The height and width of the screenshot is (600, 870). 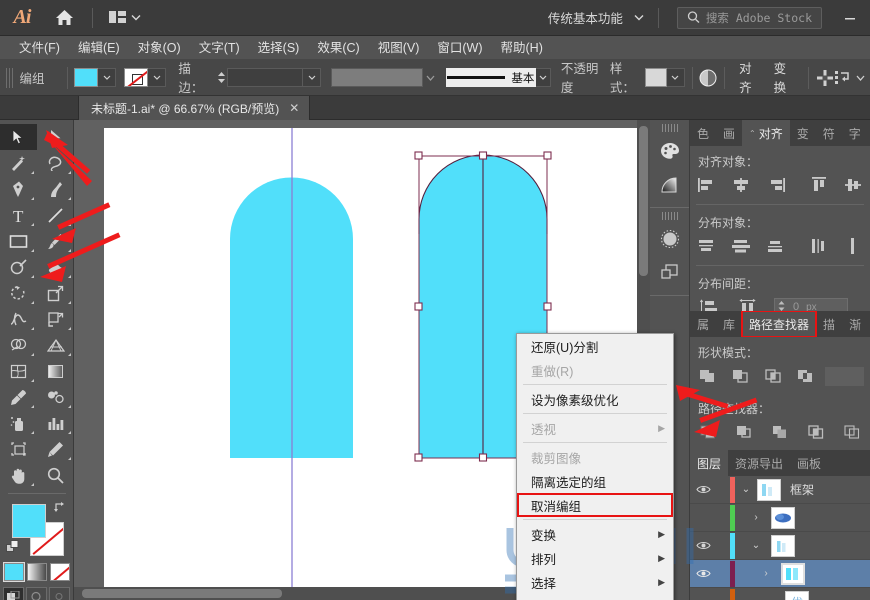 I want to click on ctx-arrange: 排列 ▶, so click(x=595, y=558).